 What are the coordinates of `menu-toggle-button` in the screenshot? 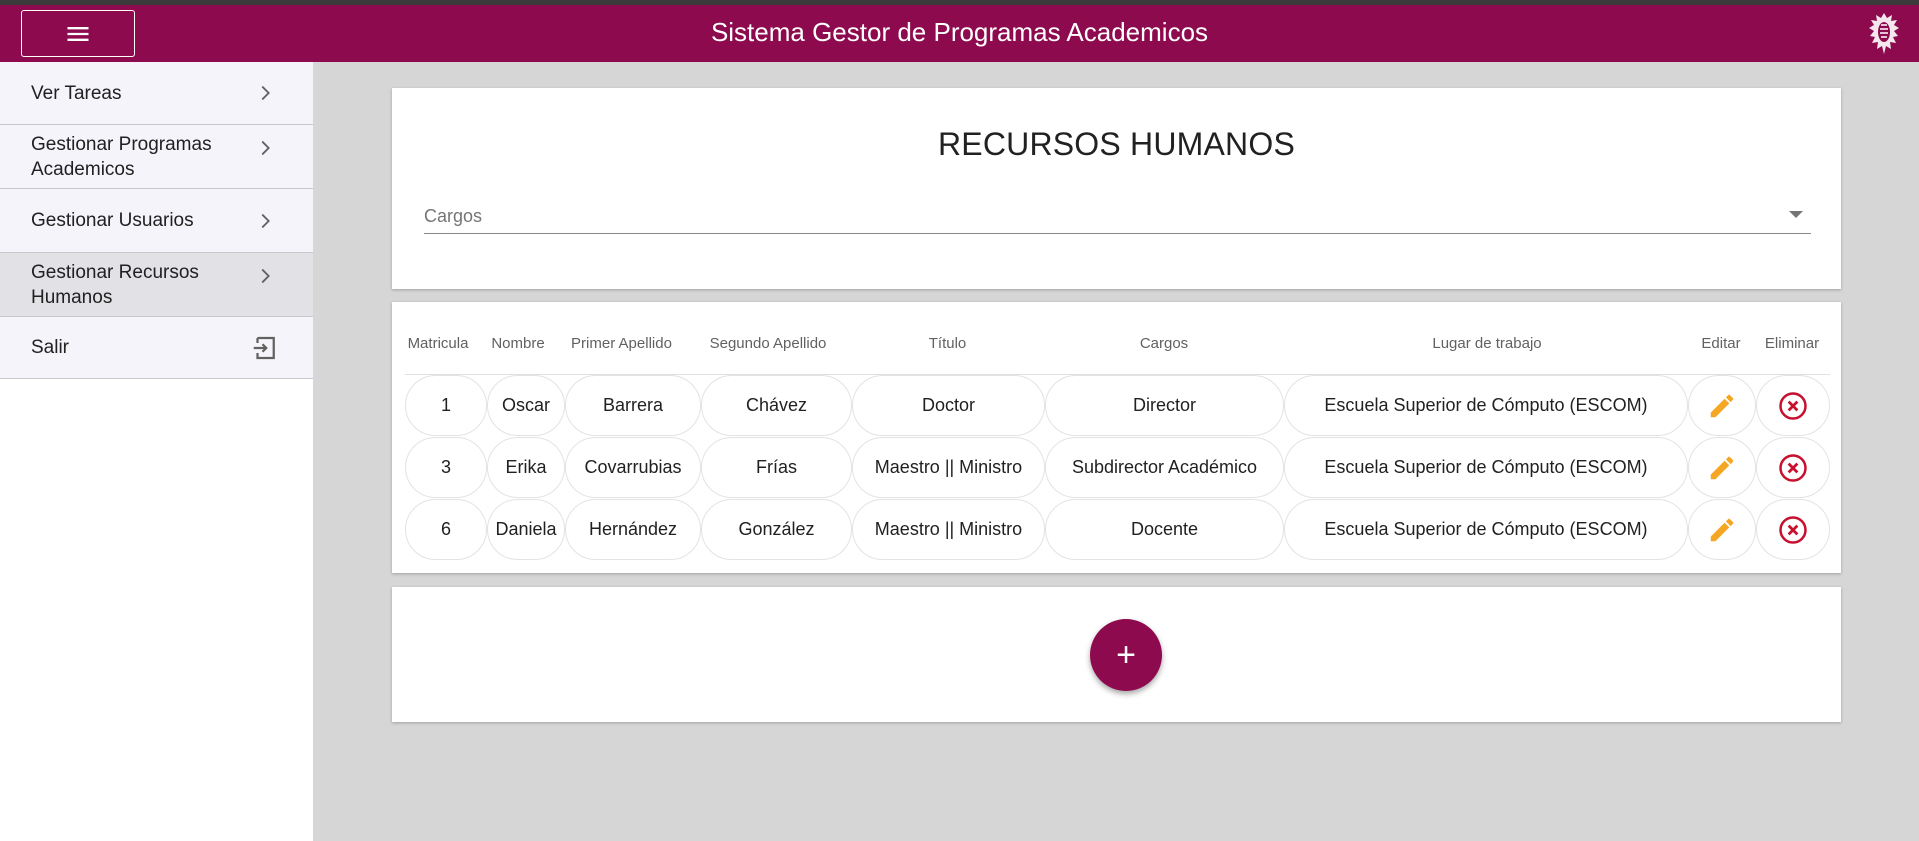 It's located at (78, 33).